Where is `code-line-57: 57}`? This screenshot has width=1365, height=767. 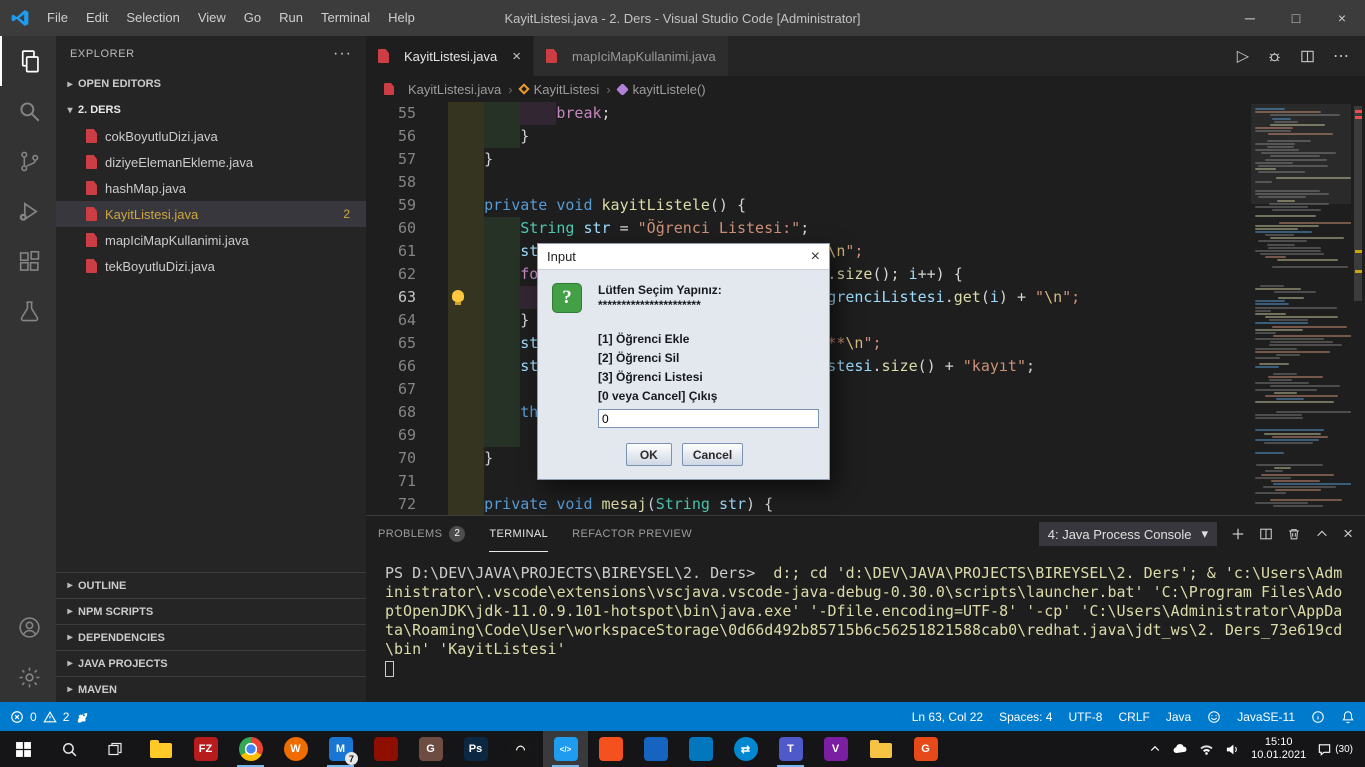
code-line-57: 57} is located at coordinates (808, 159).